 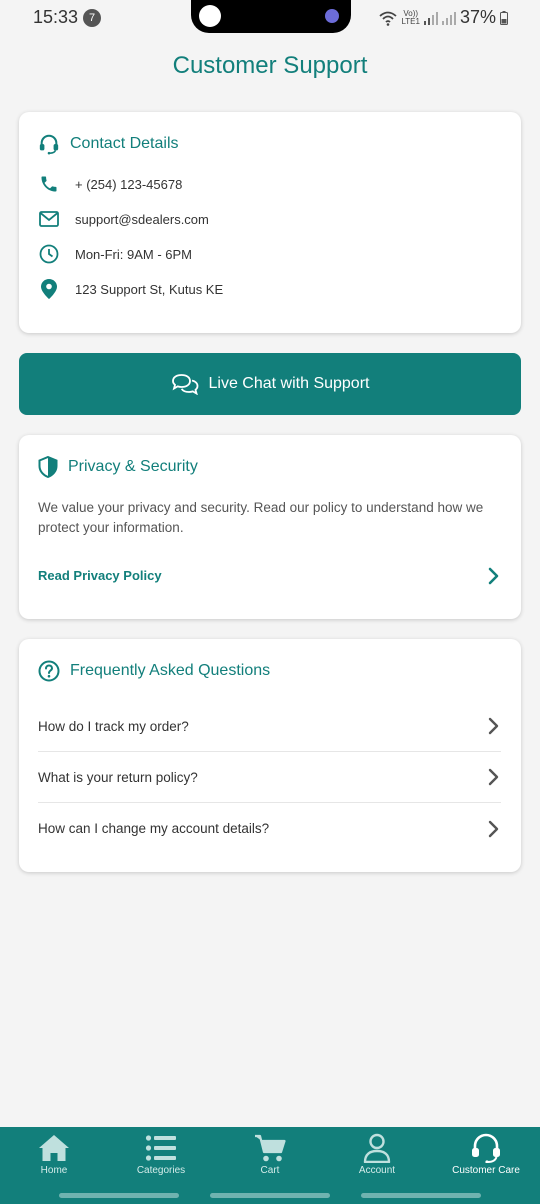 I want to click on notification-count-badge: 7, so click(x=92, y=18).